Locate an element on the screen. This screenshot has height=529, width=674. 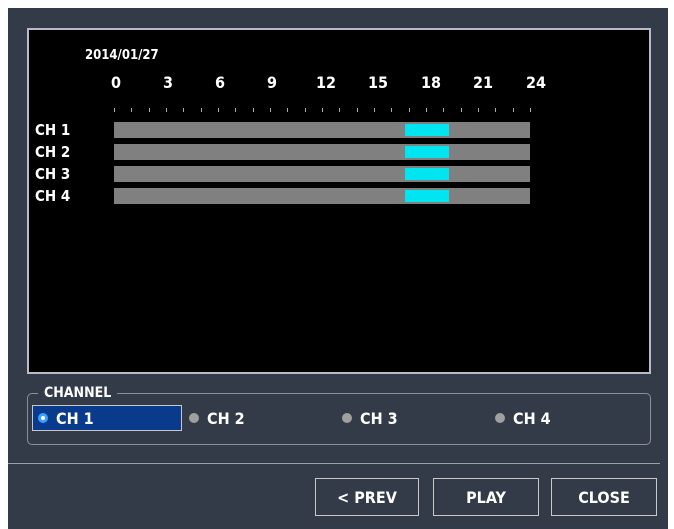
channel-radio-label: CH 4 is located at coordinates (532, 418).